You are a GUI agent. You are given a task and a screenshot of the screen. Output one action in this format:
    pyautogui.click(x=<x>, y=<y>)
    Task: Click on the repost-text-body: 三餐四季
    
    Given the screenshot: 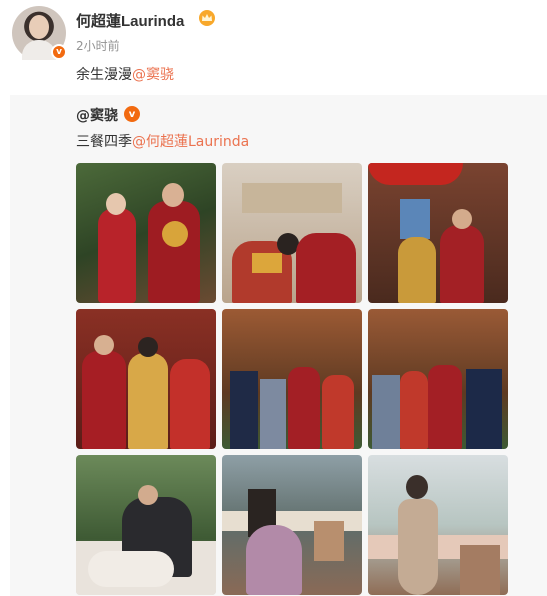 What is the action you would take?
    pyautogui.click(x=104, y=142)
    